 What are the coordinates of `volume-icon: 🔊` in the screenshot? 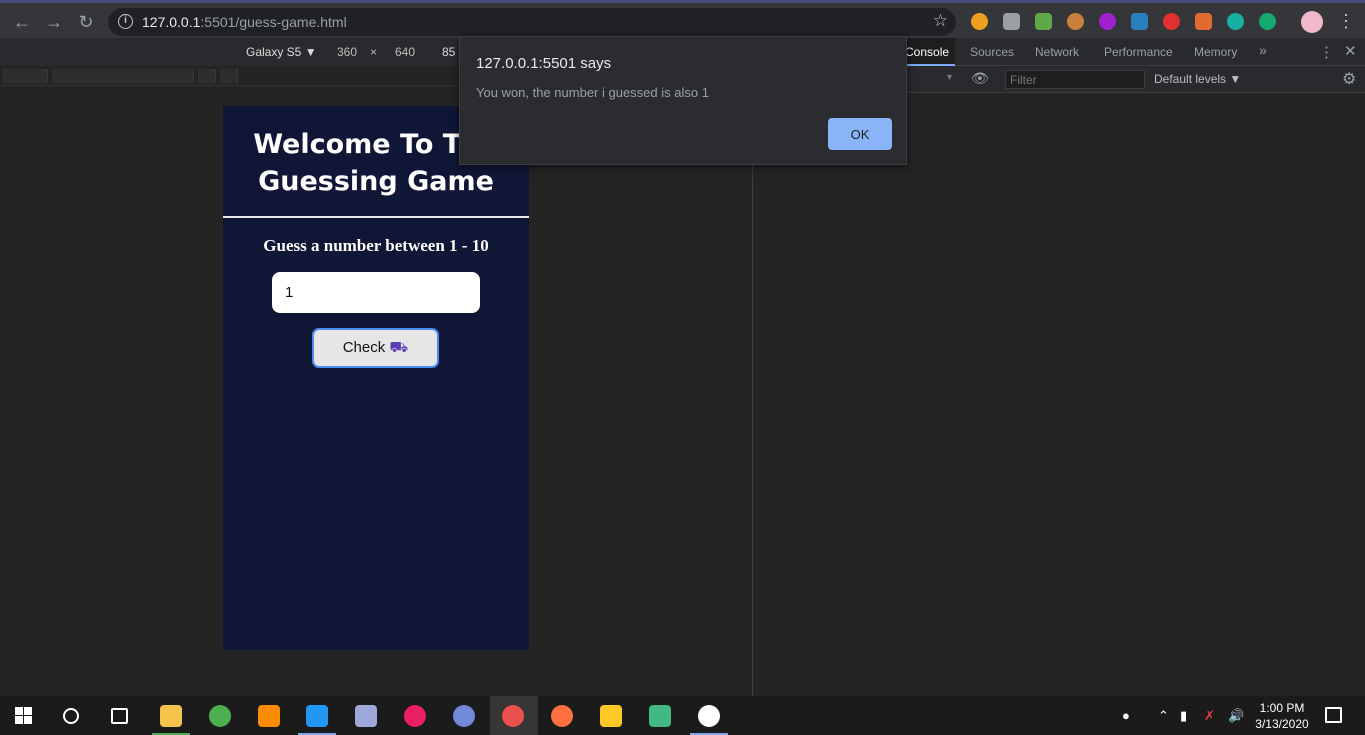 It's located at (1236, 716).